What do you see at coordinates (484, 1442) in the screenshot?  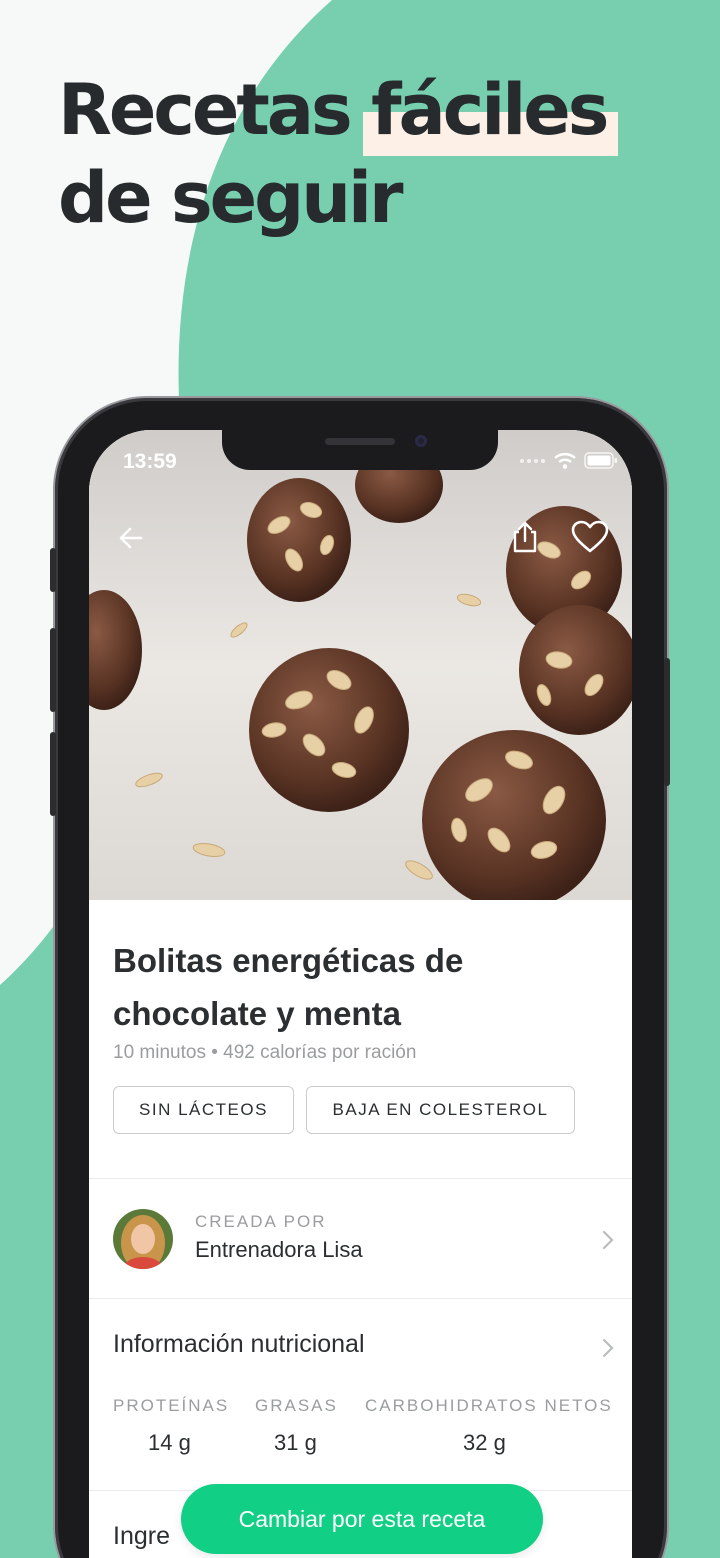 I see `macro-value-carbohidratos: 32 g` at bounding box center [484, 1442].